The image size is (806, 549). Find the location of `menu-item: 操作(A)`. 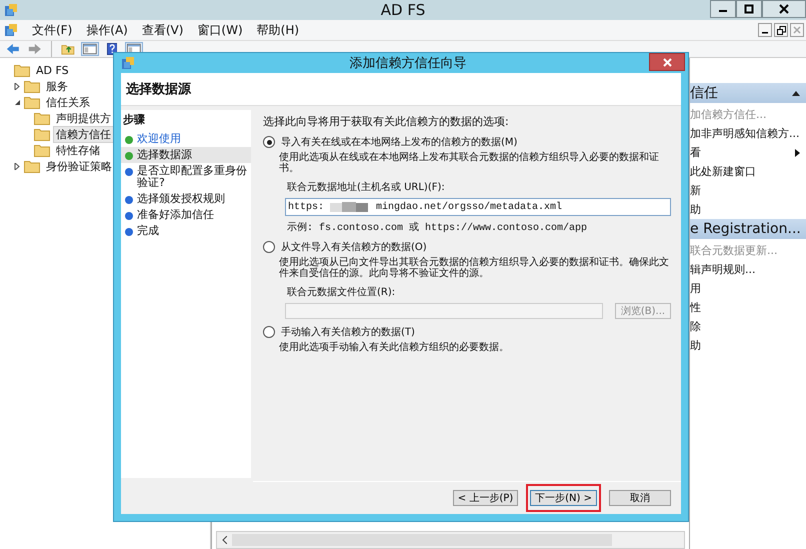

menu-item: 操作(A) is located at coordinates (107, 30).